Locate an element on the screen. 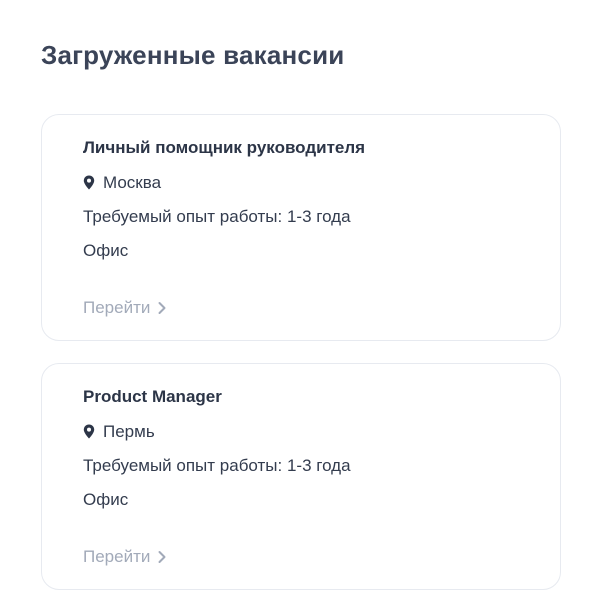 This screenshot has width=603, height=609. page-title: Загруженные вакансии is located at coordinates (193, 55).